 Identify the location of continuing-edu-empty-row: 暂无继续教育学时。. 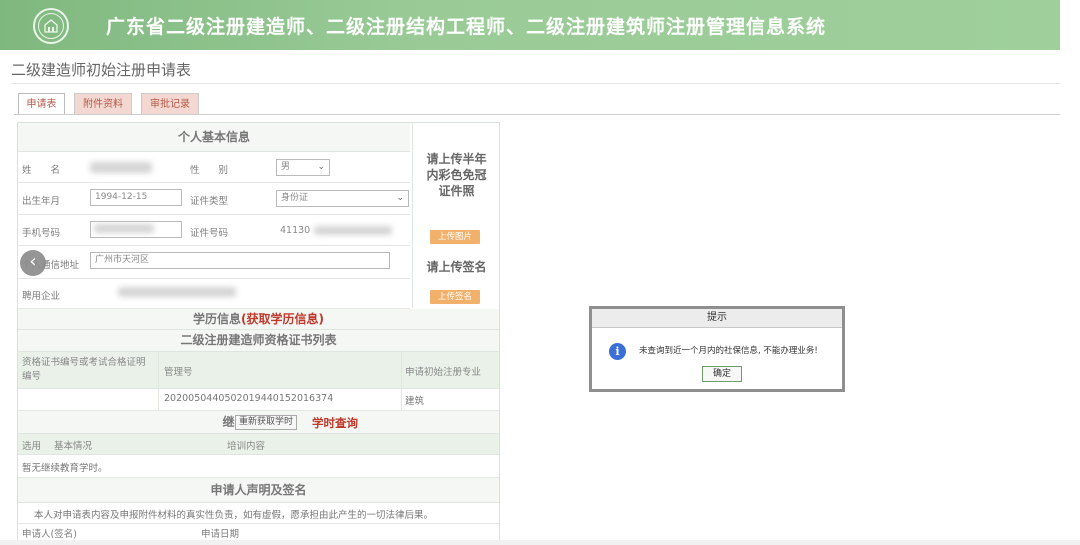
(258, 466).